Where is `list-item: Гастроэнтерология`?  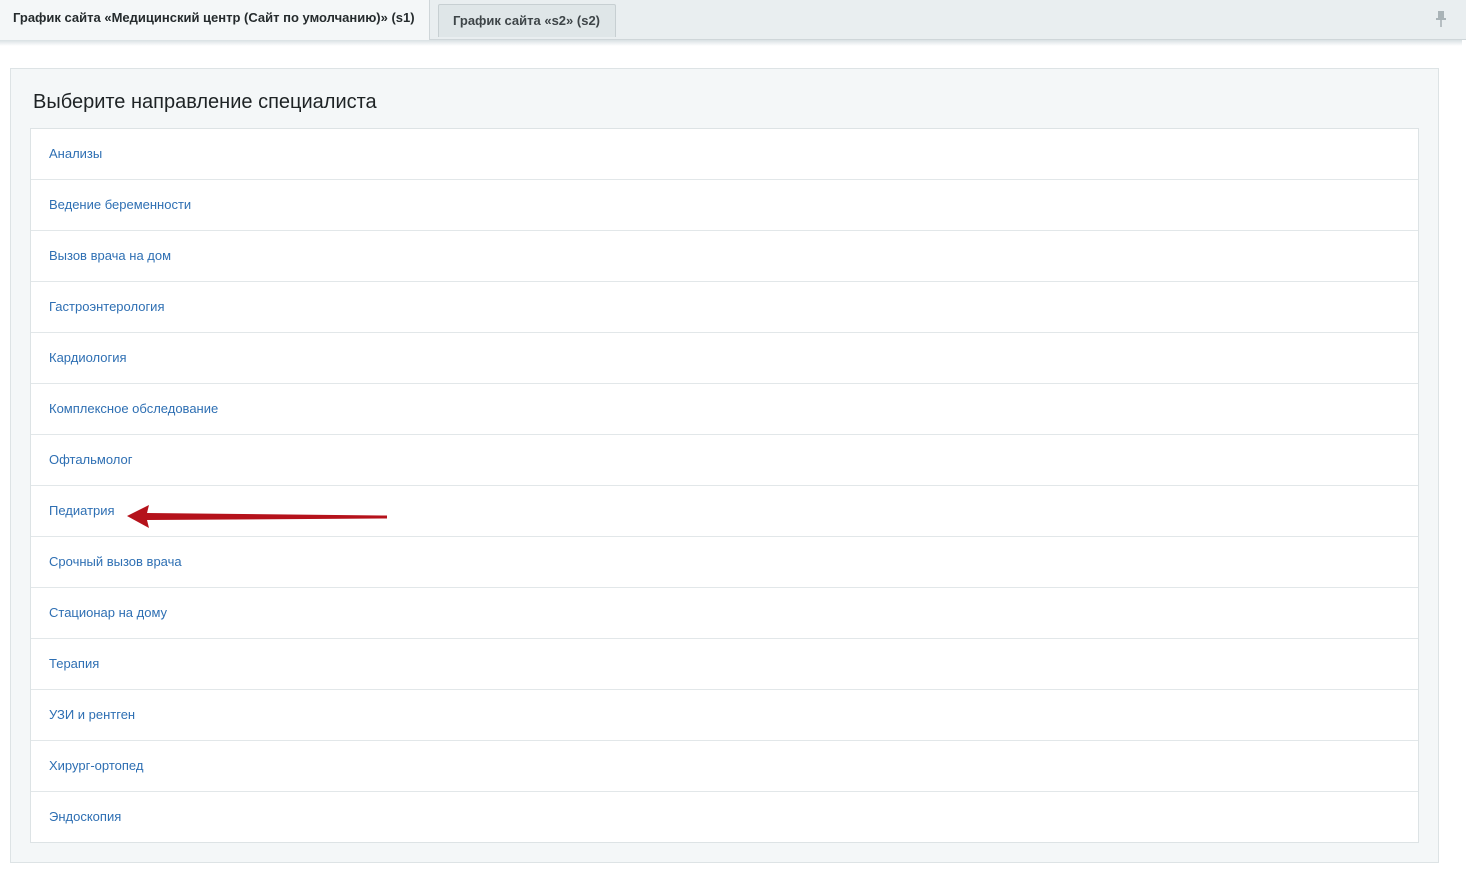 list-item: Гастроэнтерология is located at coordinates (724, 307).